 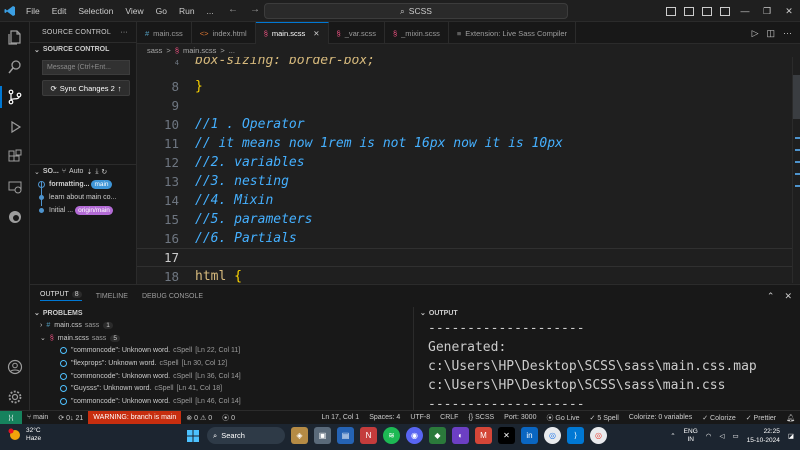 What do you see at coordinates (552, 435) in the screenshot?
I see `chrome-icon: ◎` at bounding box center [552, 435].